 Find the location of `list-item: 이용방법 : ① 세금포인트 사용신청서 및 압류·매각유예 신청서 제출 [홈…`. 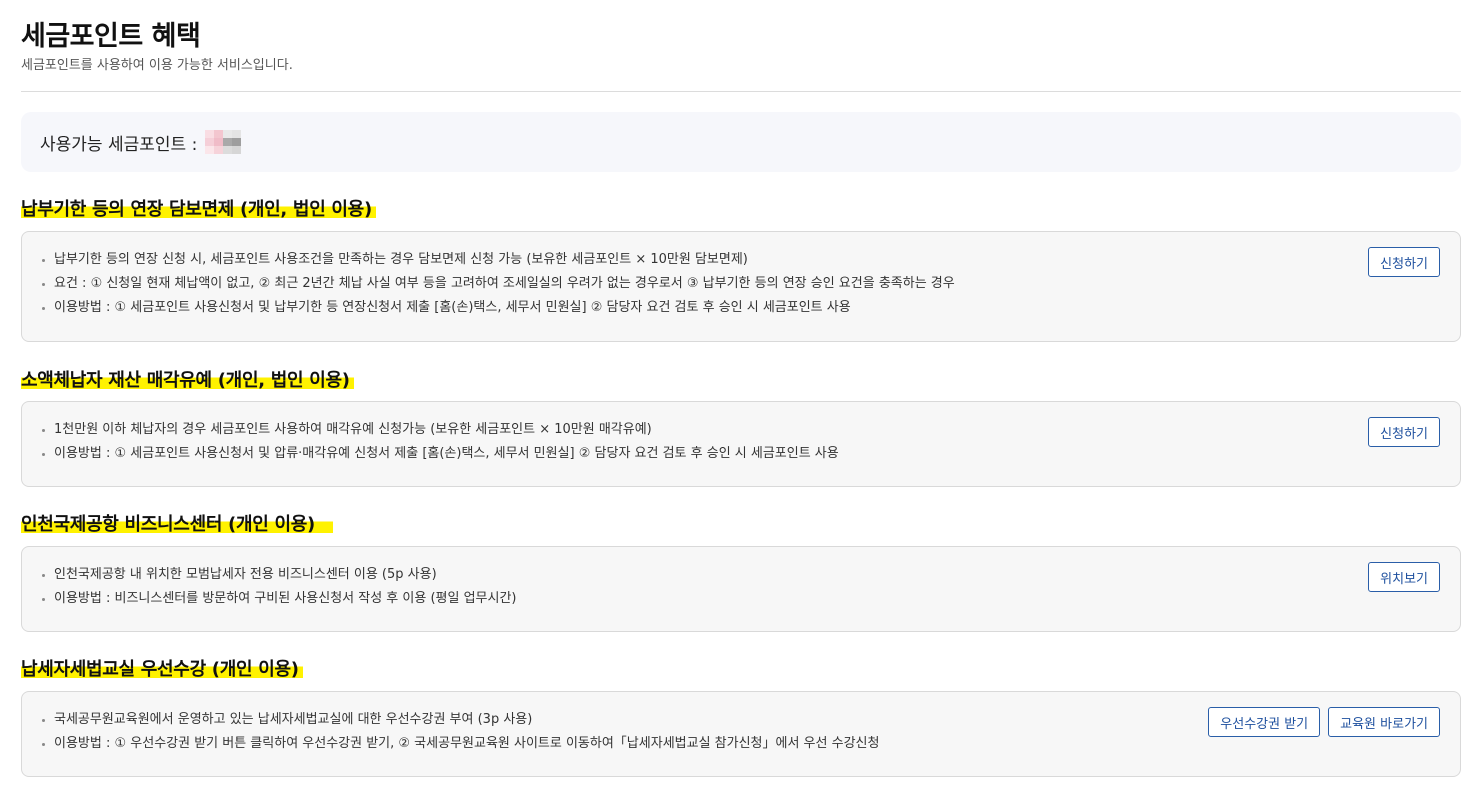

list-item: 이용방법 : ① 세금포인트 사용신청서 및 압류·매각유예 신청서 제출 [홈… is located at coordinates (740, 454).